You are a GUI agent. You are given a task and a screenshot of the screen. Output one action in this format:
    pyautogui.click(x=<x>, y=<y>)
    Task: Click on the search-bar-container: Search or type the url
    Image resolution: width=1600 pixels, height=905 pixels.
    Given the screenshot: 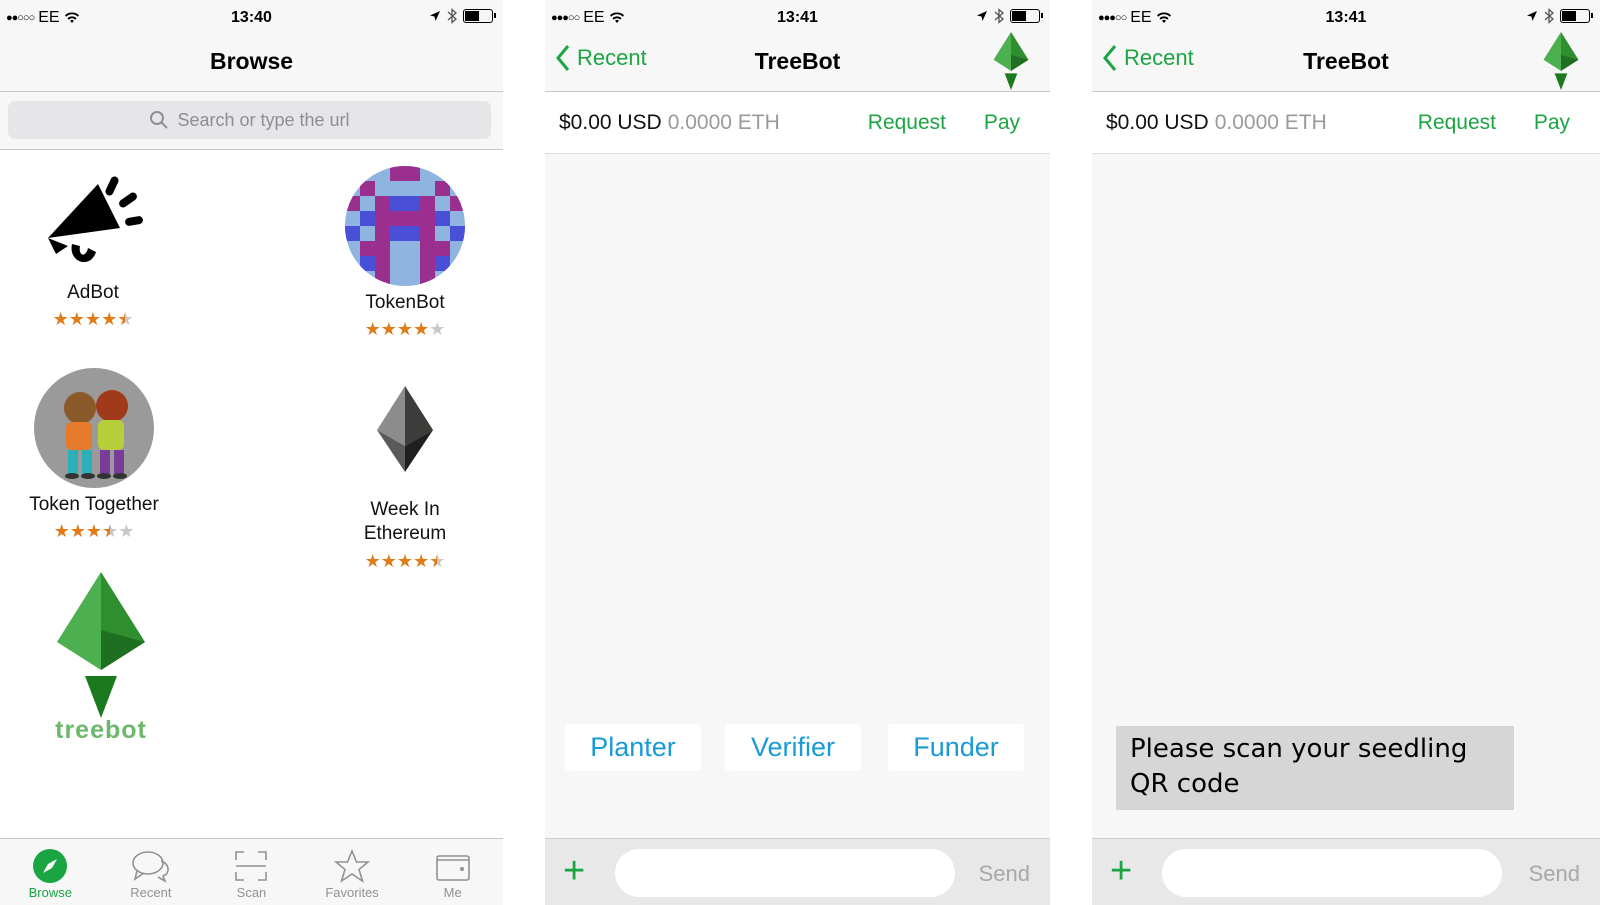 What is the action you would take?
    pyautogui.click(x=251, y=121)
    